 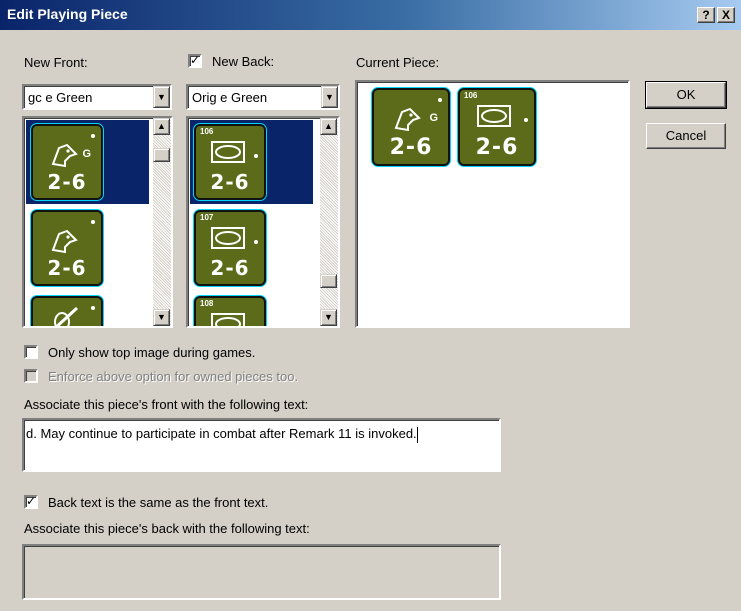 What do you see at coordinates (243, 61) in the screenshot?
I see `new-back-label: New Back:` at bounding box center [243, 61].